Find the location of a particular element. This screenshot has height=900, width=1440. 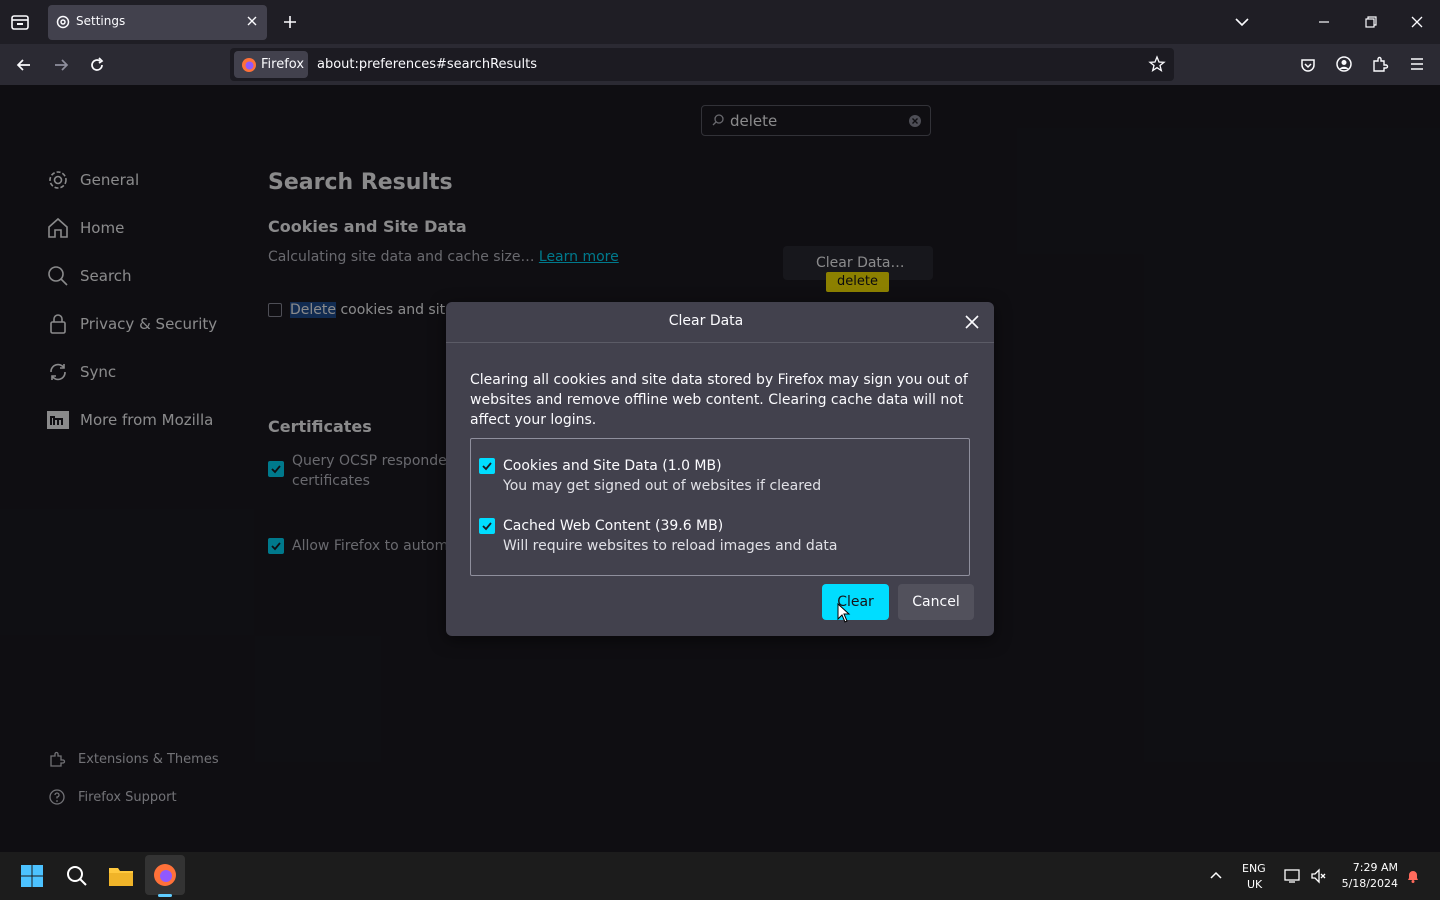

close-tab-icon is located at coordinates (252, 21).